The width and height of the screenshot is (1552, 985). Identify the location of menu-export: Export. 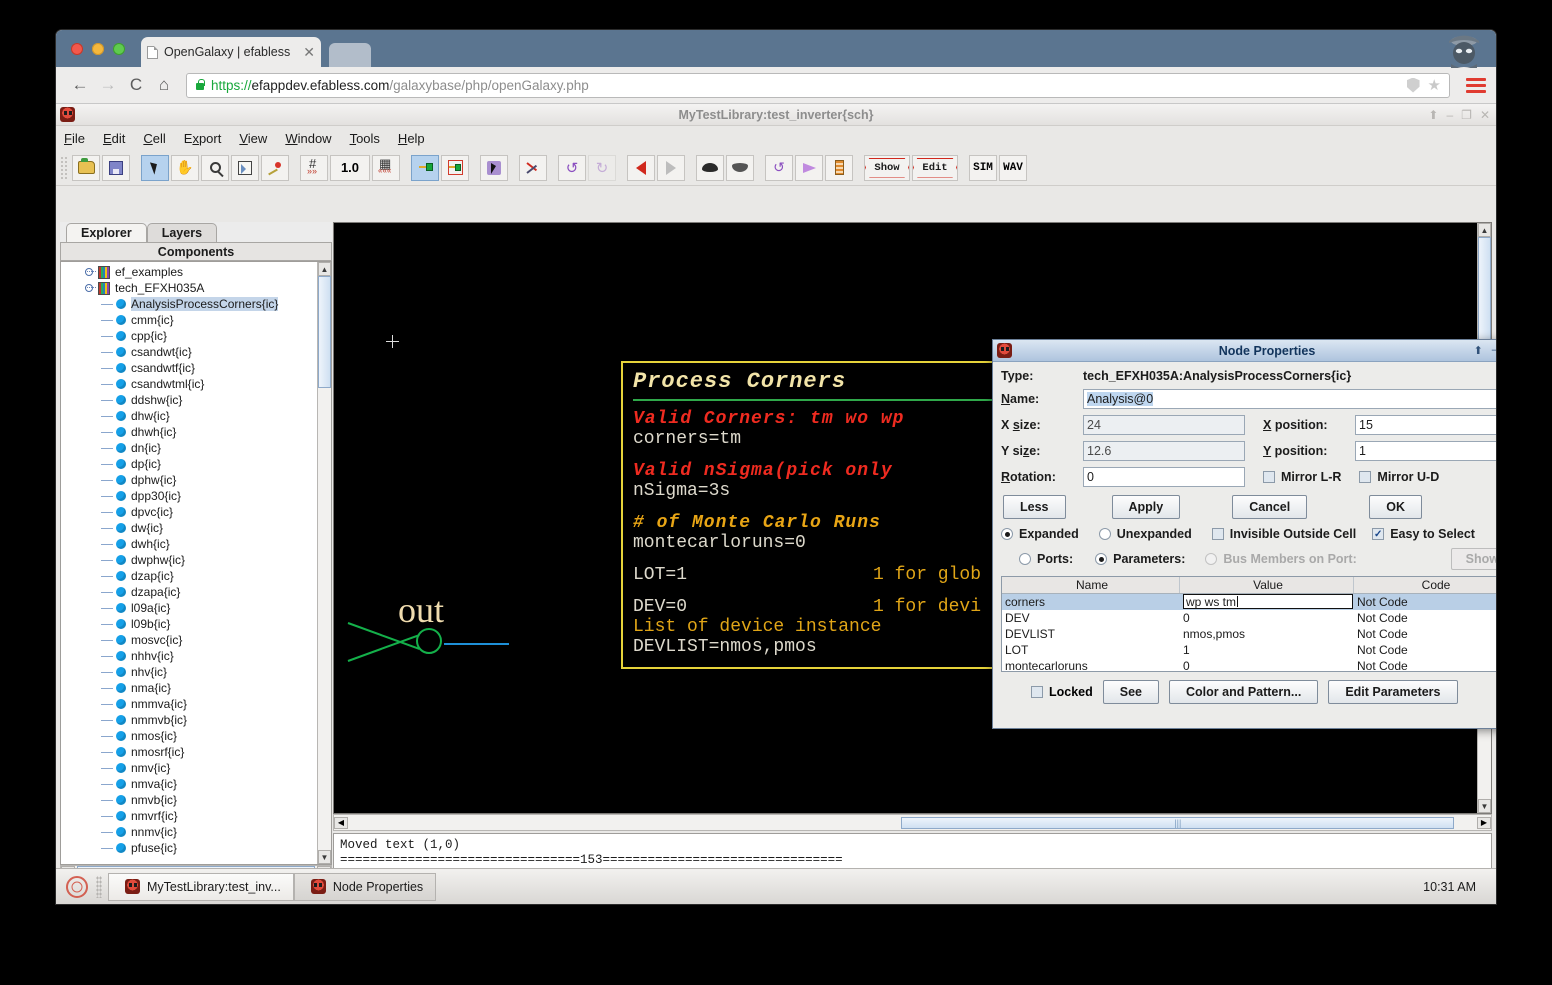
(203, 138).